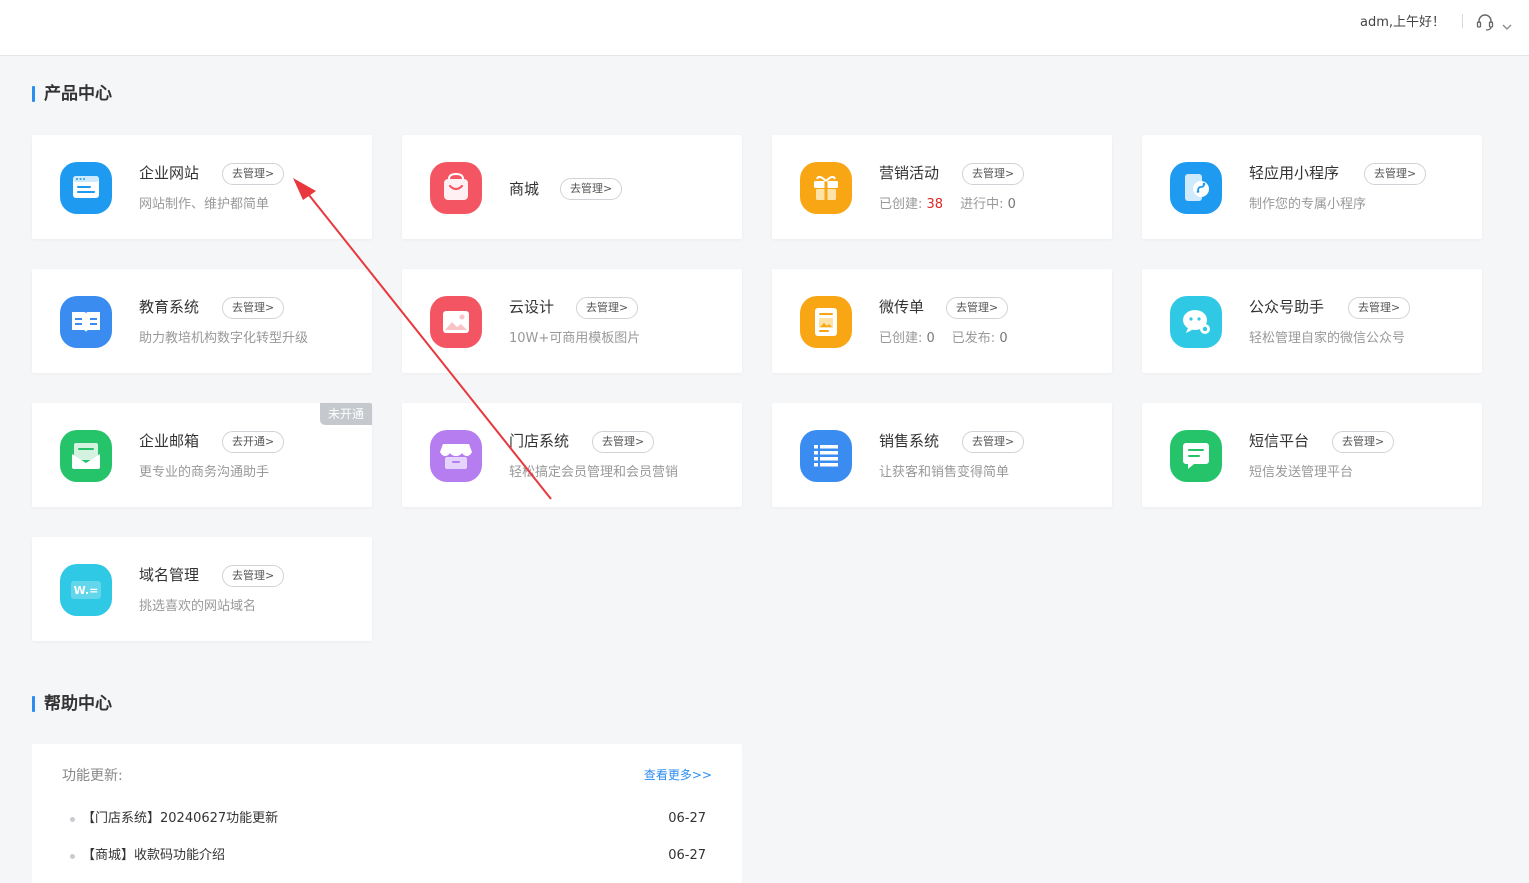 This screenshot has height=883, width=1529. I want to click on product-card-mall: 商城 去管理>, so click(572, 187).